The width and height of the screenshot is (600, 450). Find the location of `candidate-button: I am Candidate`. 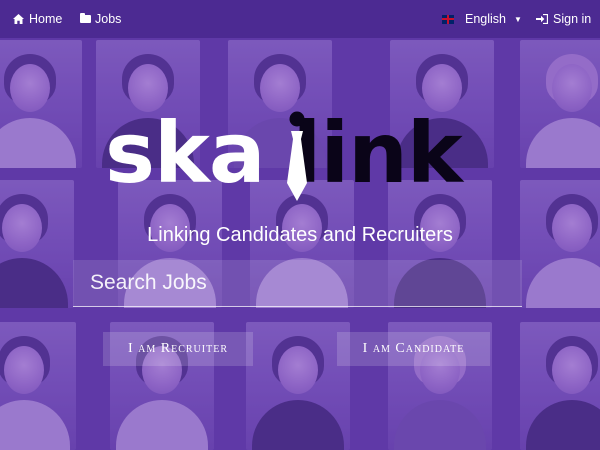

candidate-button: I am Candidate is located at coordinates (413, 349).